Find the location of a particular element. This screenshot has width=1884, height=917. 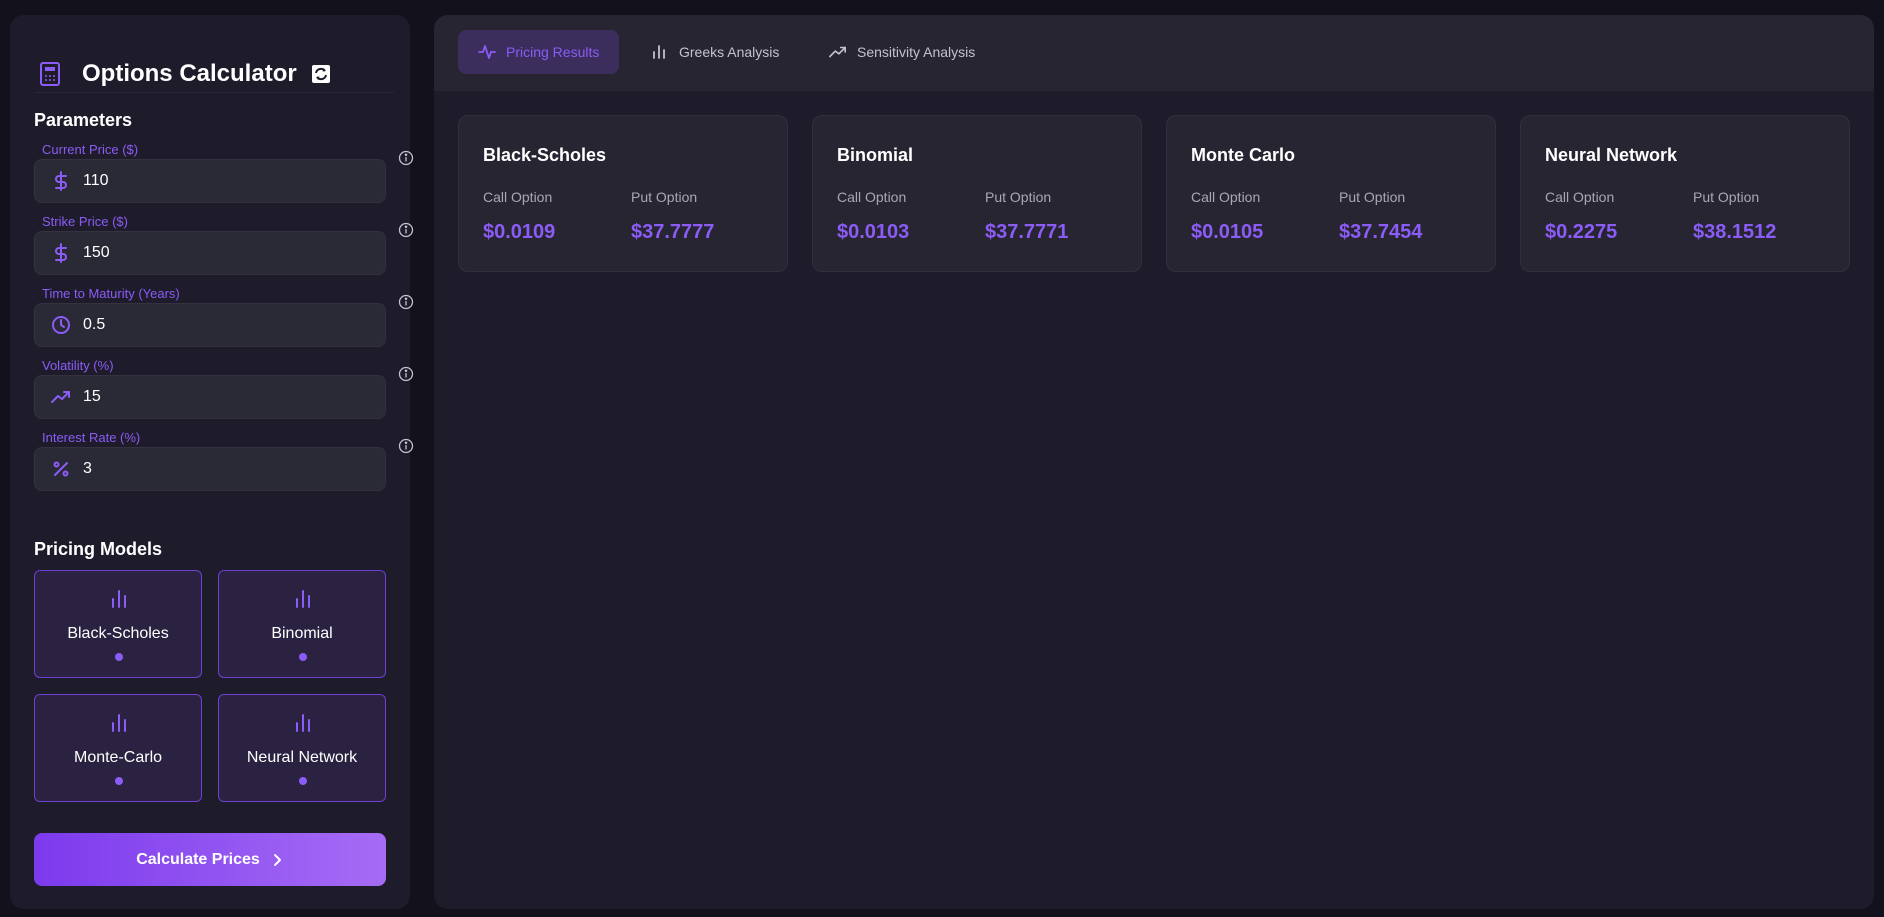

brand-header: Options Calculator is located at coordinates (215, 74).